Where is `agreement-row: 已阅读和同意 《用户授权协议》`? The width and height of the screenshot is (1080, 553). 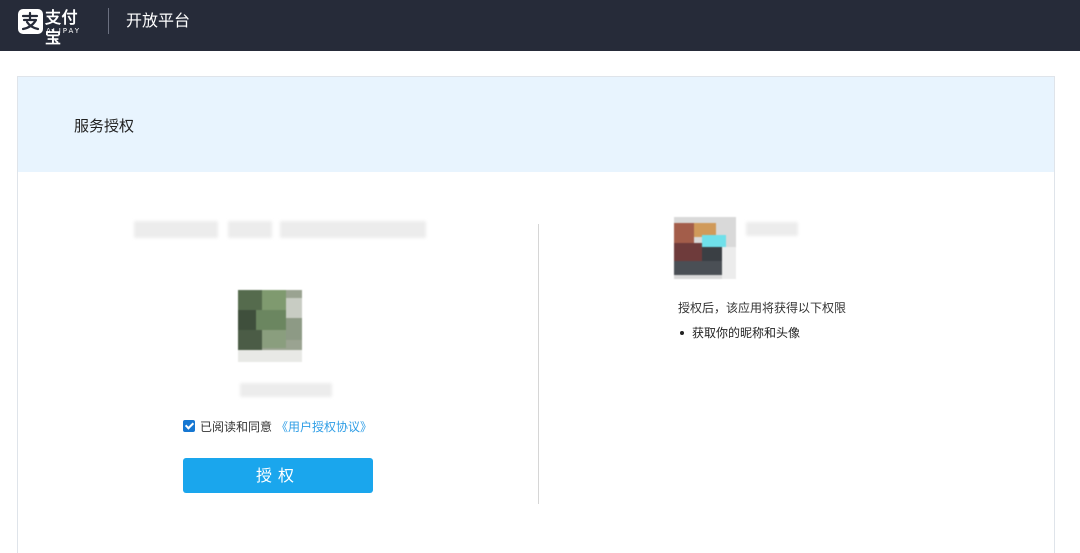
agreement-row: 已阅读和同意 《用户授权协议》 is located at coordinates (277, 426).